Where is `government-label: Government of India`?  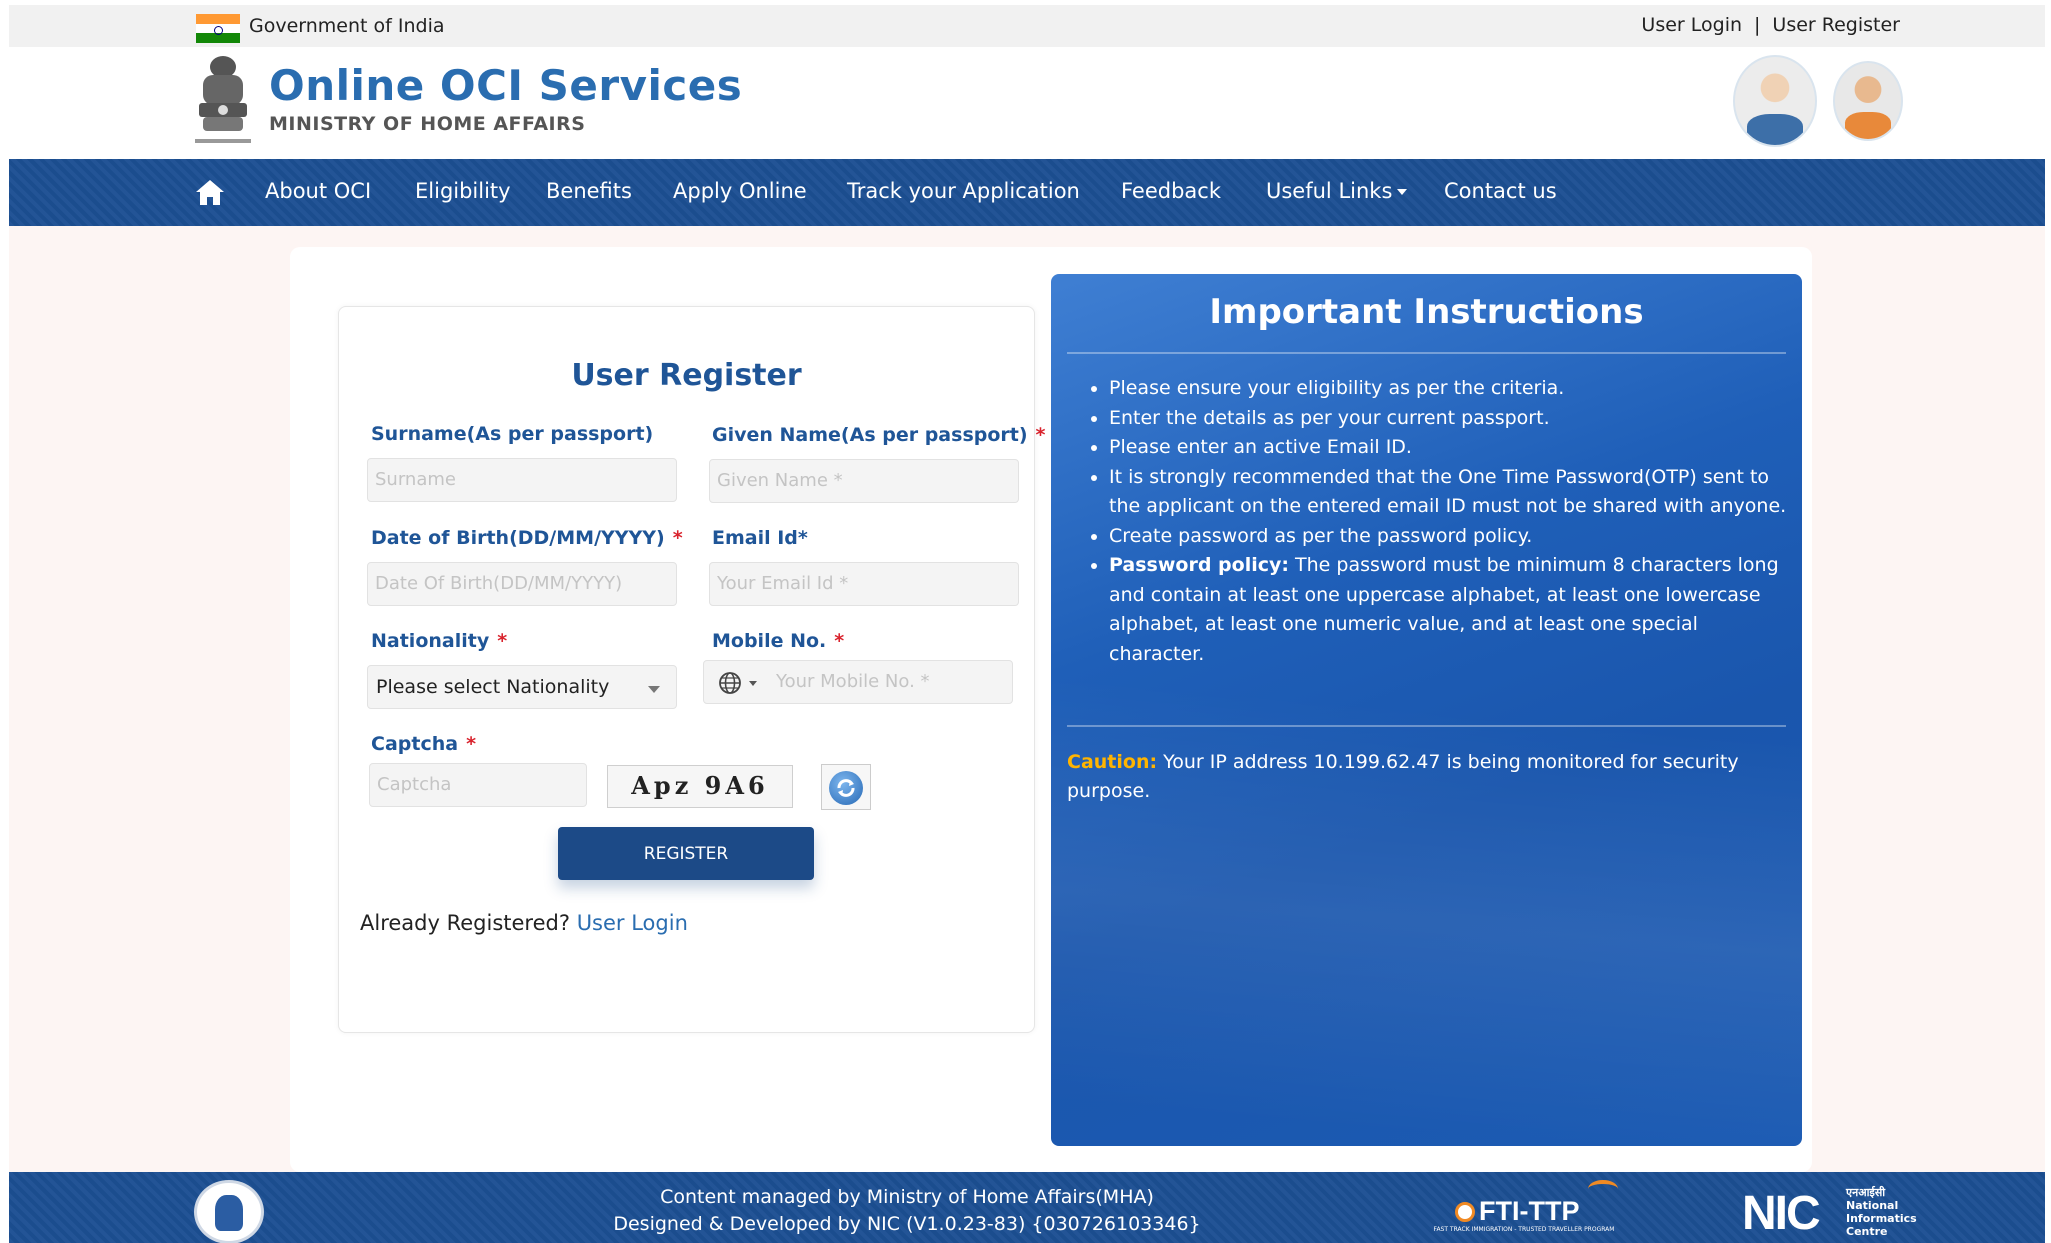
government-label: Government of India is located at coordinates (347, 26).